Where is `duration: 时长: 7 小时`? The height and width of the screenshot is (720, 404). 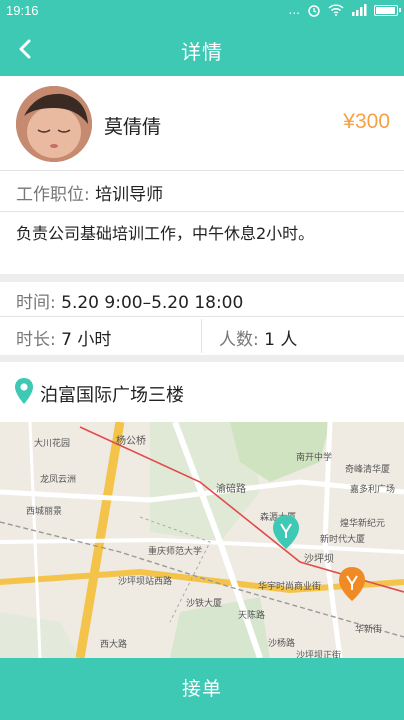 duration: 时长: 7 小时 is located at coordinates (63, 337).